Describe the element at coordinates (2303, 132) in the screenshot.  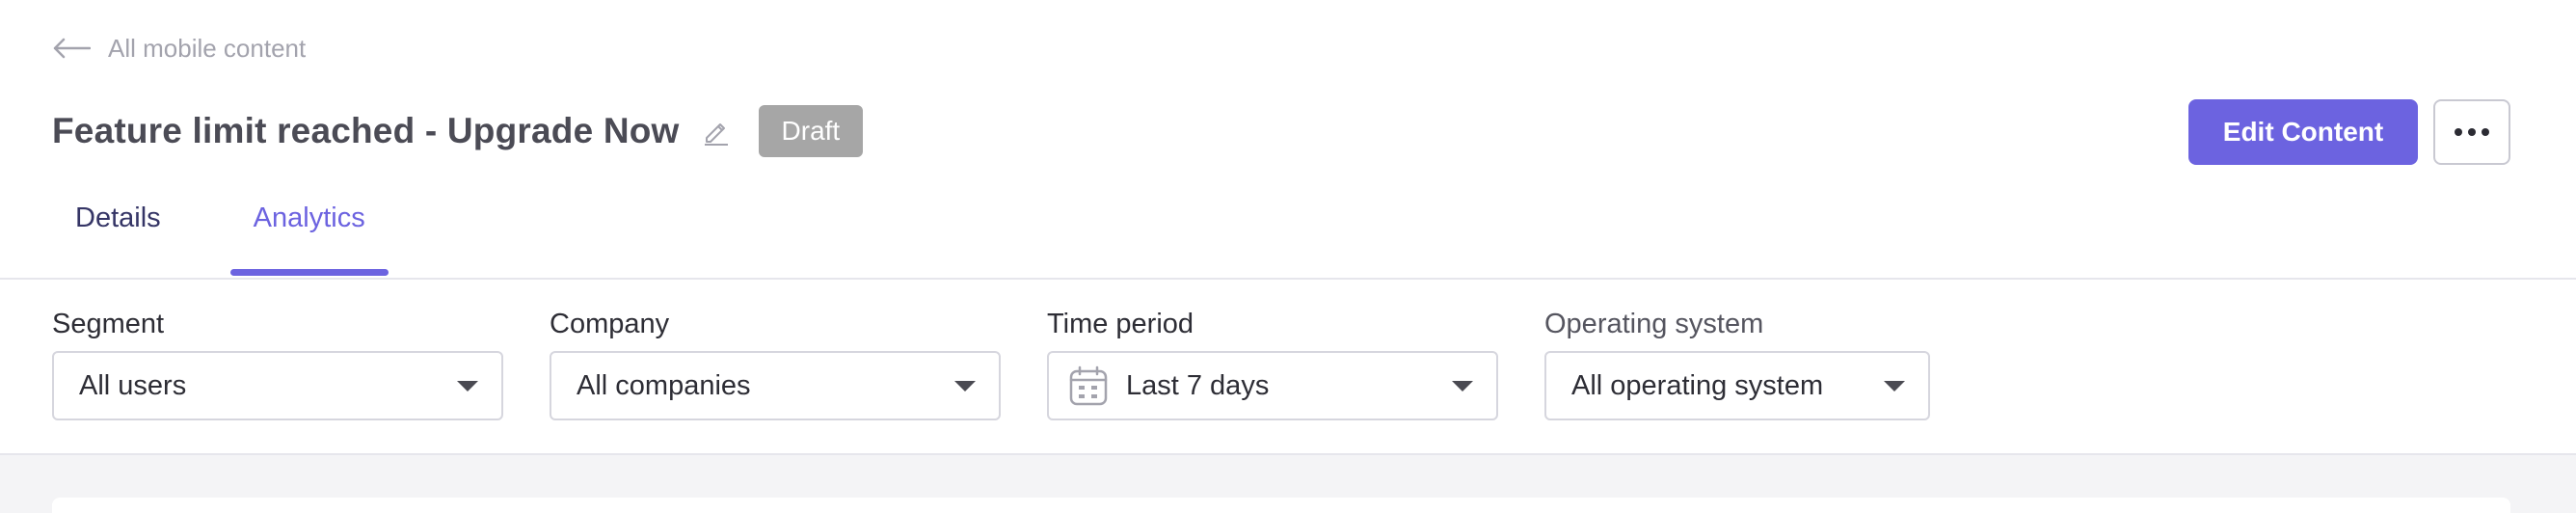
I see `edit-content-button: Edit Content` at that location.